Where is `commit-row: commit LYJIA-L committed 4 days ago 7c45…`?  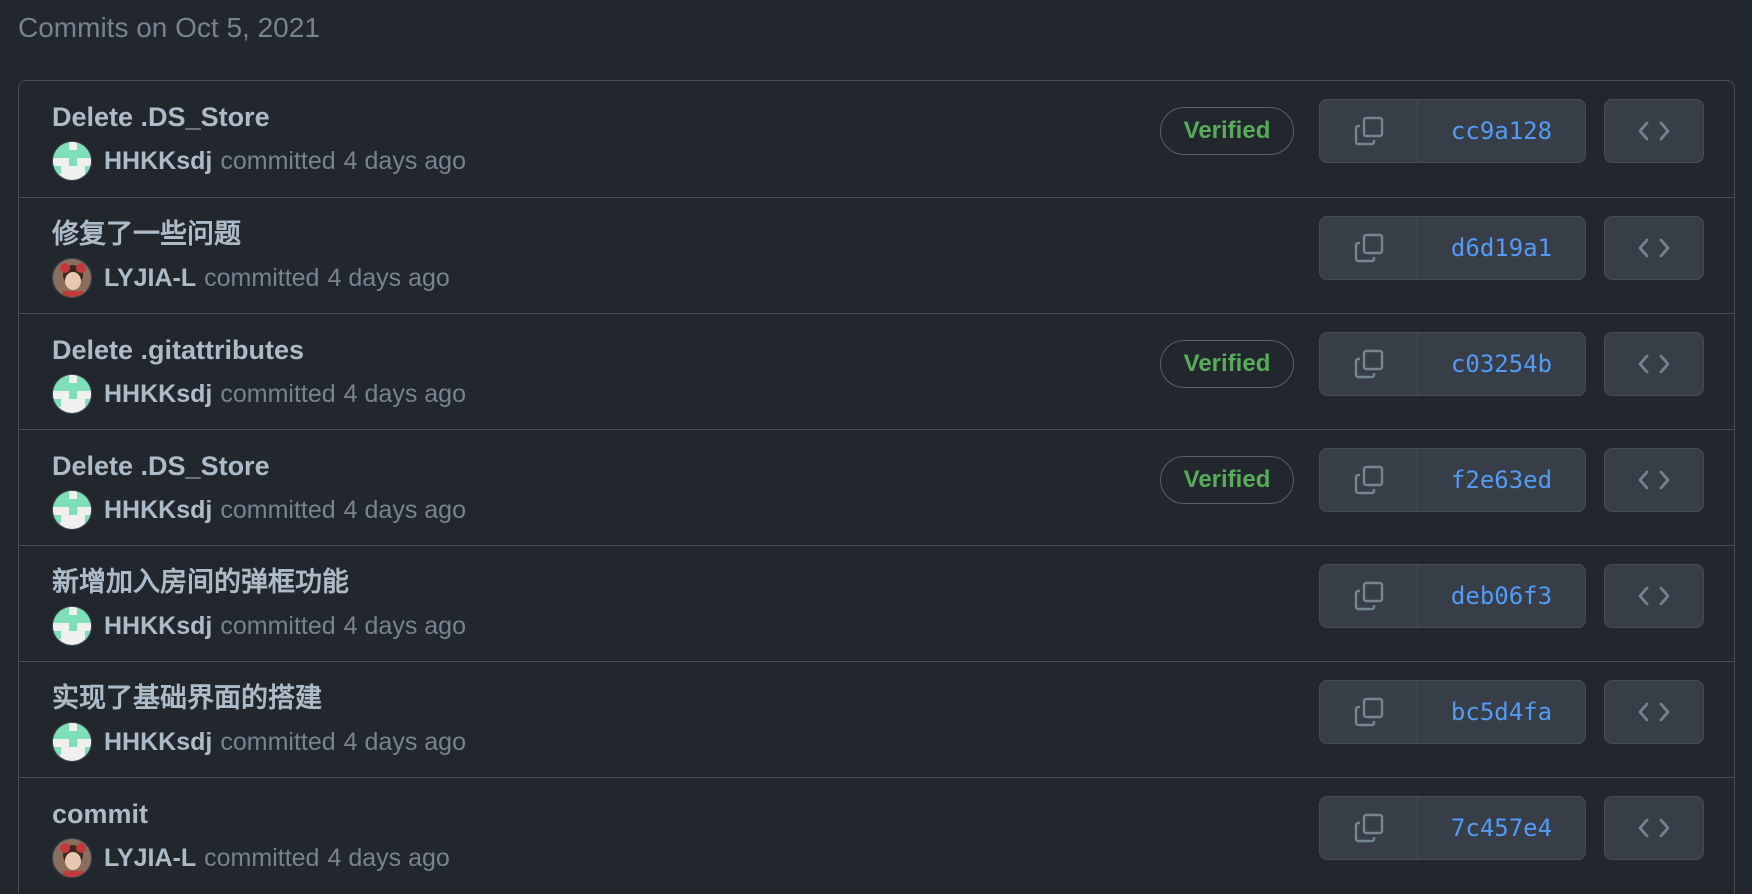
commit-row: commit LYJIA-L committed 4 days ago 7c45… is located at coordinates (876, 835).